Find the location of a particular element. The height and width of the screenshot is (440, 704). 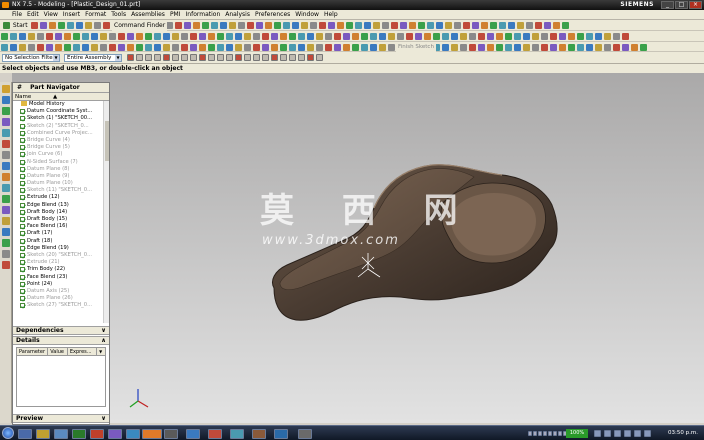

command-finder-button: Command Finder is located at coordinates (140, 25).